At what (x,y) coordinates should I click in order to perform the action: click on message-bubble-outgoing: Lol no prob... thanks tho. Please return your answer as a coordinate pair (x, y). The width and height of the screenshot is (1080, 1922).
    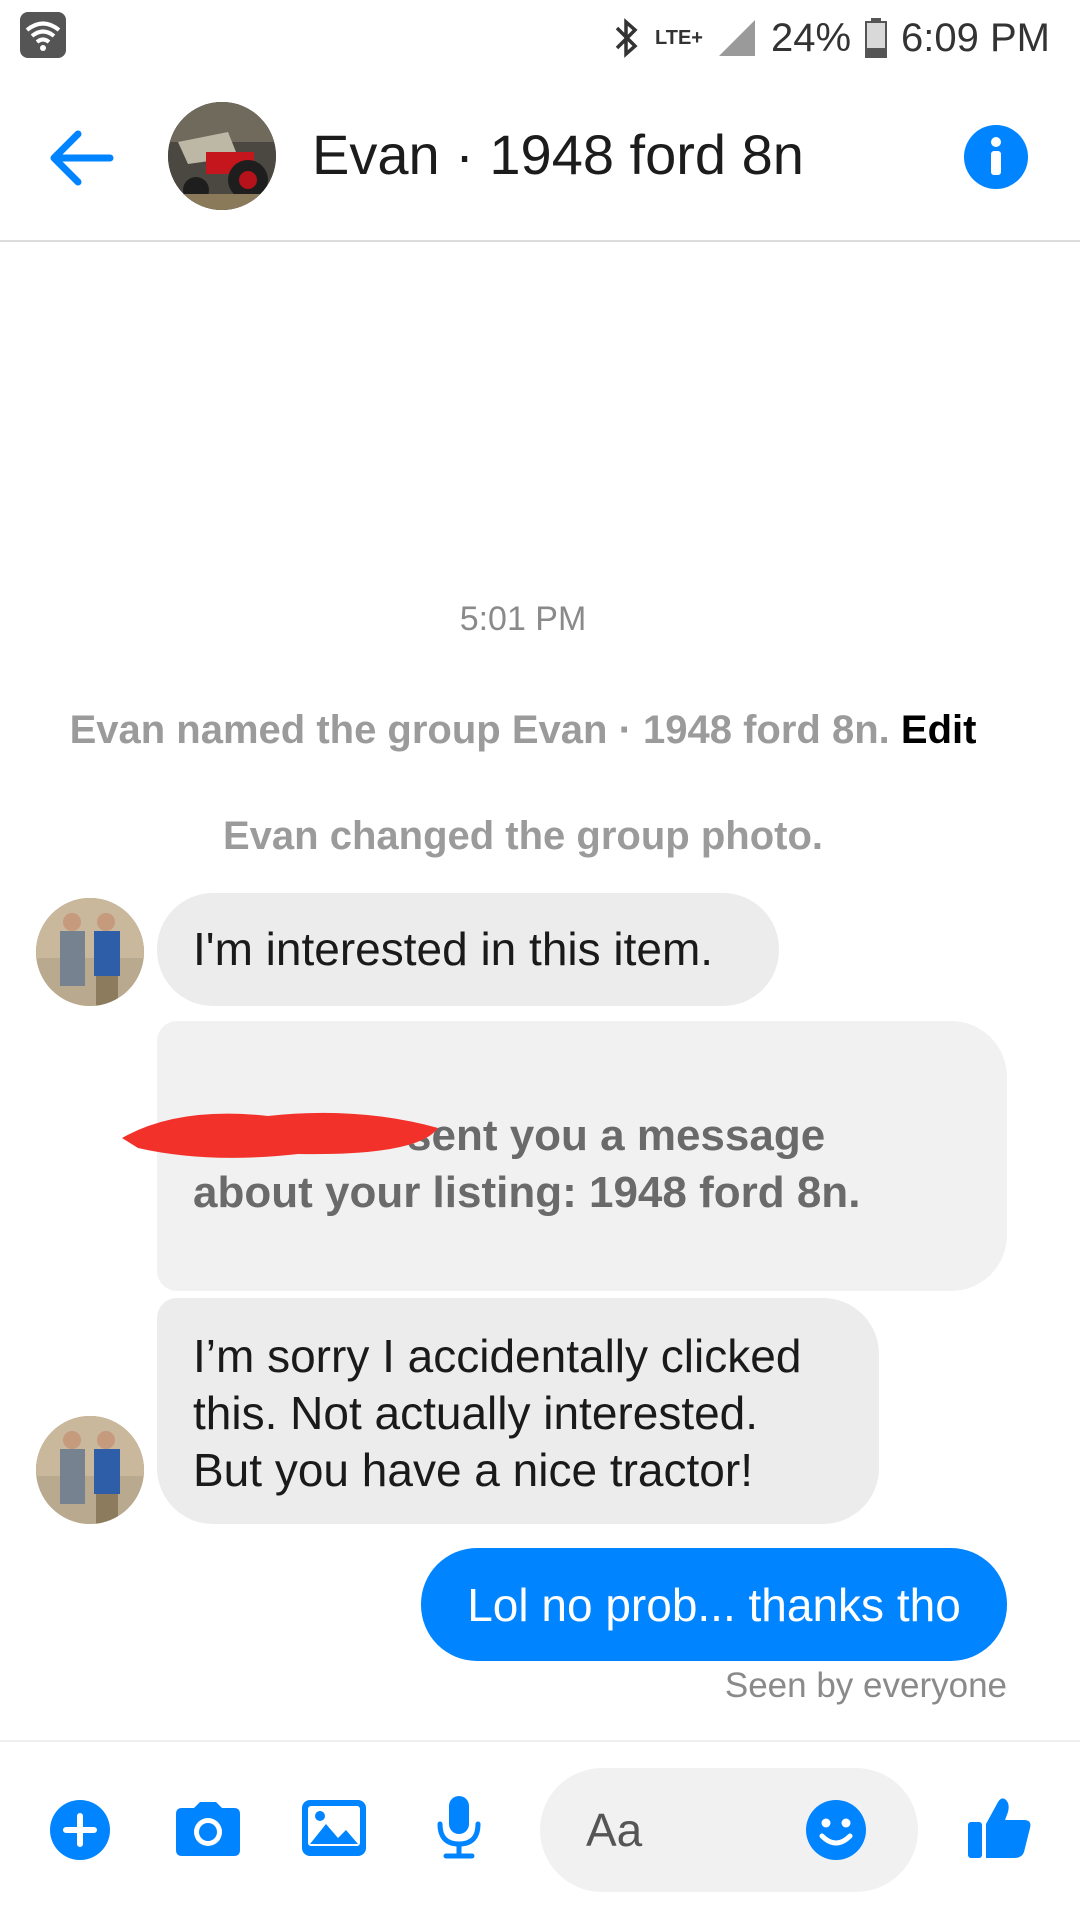
    Looking at the image, I should click on (714, 1604).